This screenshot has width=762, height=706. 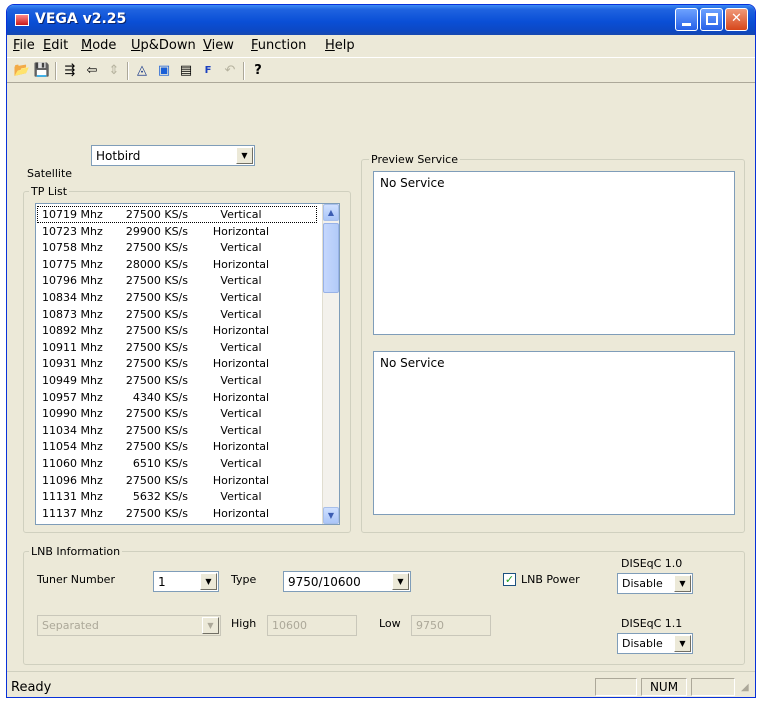 I want to click on tv-icon: ▤, so click(x=186, y=70).